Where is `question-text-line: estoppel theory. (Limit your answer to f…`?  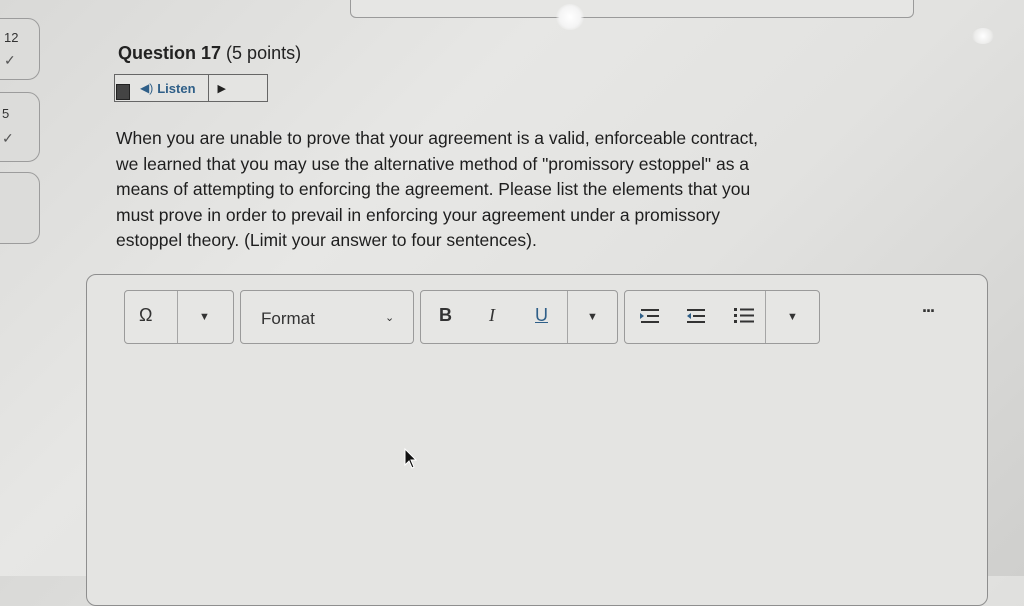 question-text-line: estoppel theory. (Limit your answer to f… is located at coordinates (326, 240).